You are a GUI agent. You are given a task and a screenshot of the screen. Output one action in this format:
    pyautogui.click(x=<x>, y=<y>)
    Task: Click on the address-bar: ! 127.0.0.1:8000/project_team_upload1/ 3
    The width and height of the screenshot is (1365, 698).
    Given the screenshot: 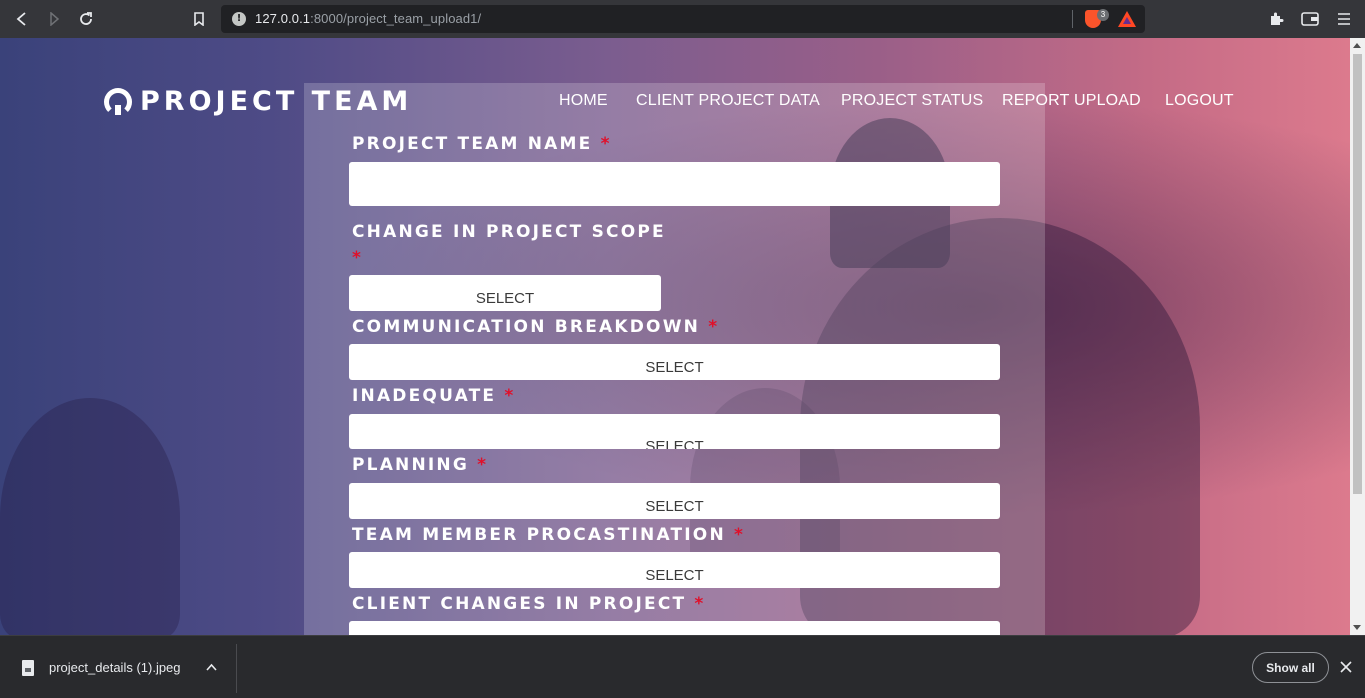 What is the action you would take?
    pyautogui.click(x=683, y=19)
    